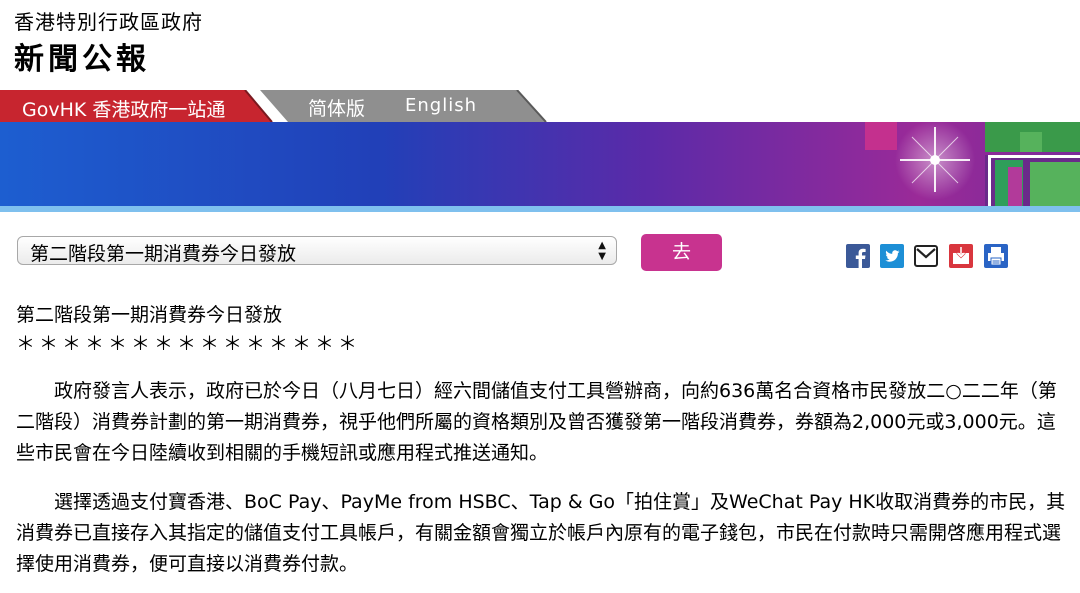  I want to click on tab-govhk-label: GovHK 香港政府一站通, so click(124, 110).